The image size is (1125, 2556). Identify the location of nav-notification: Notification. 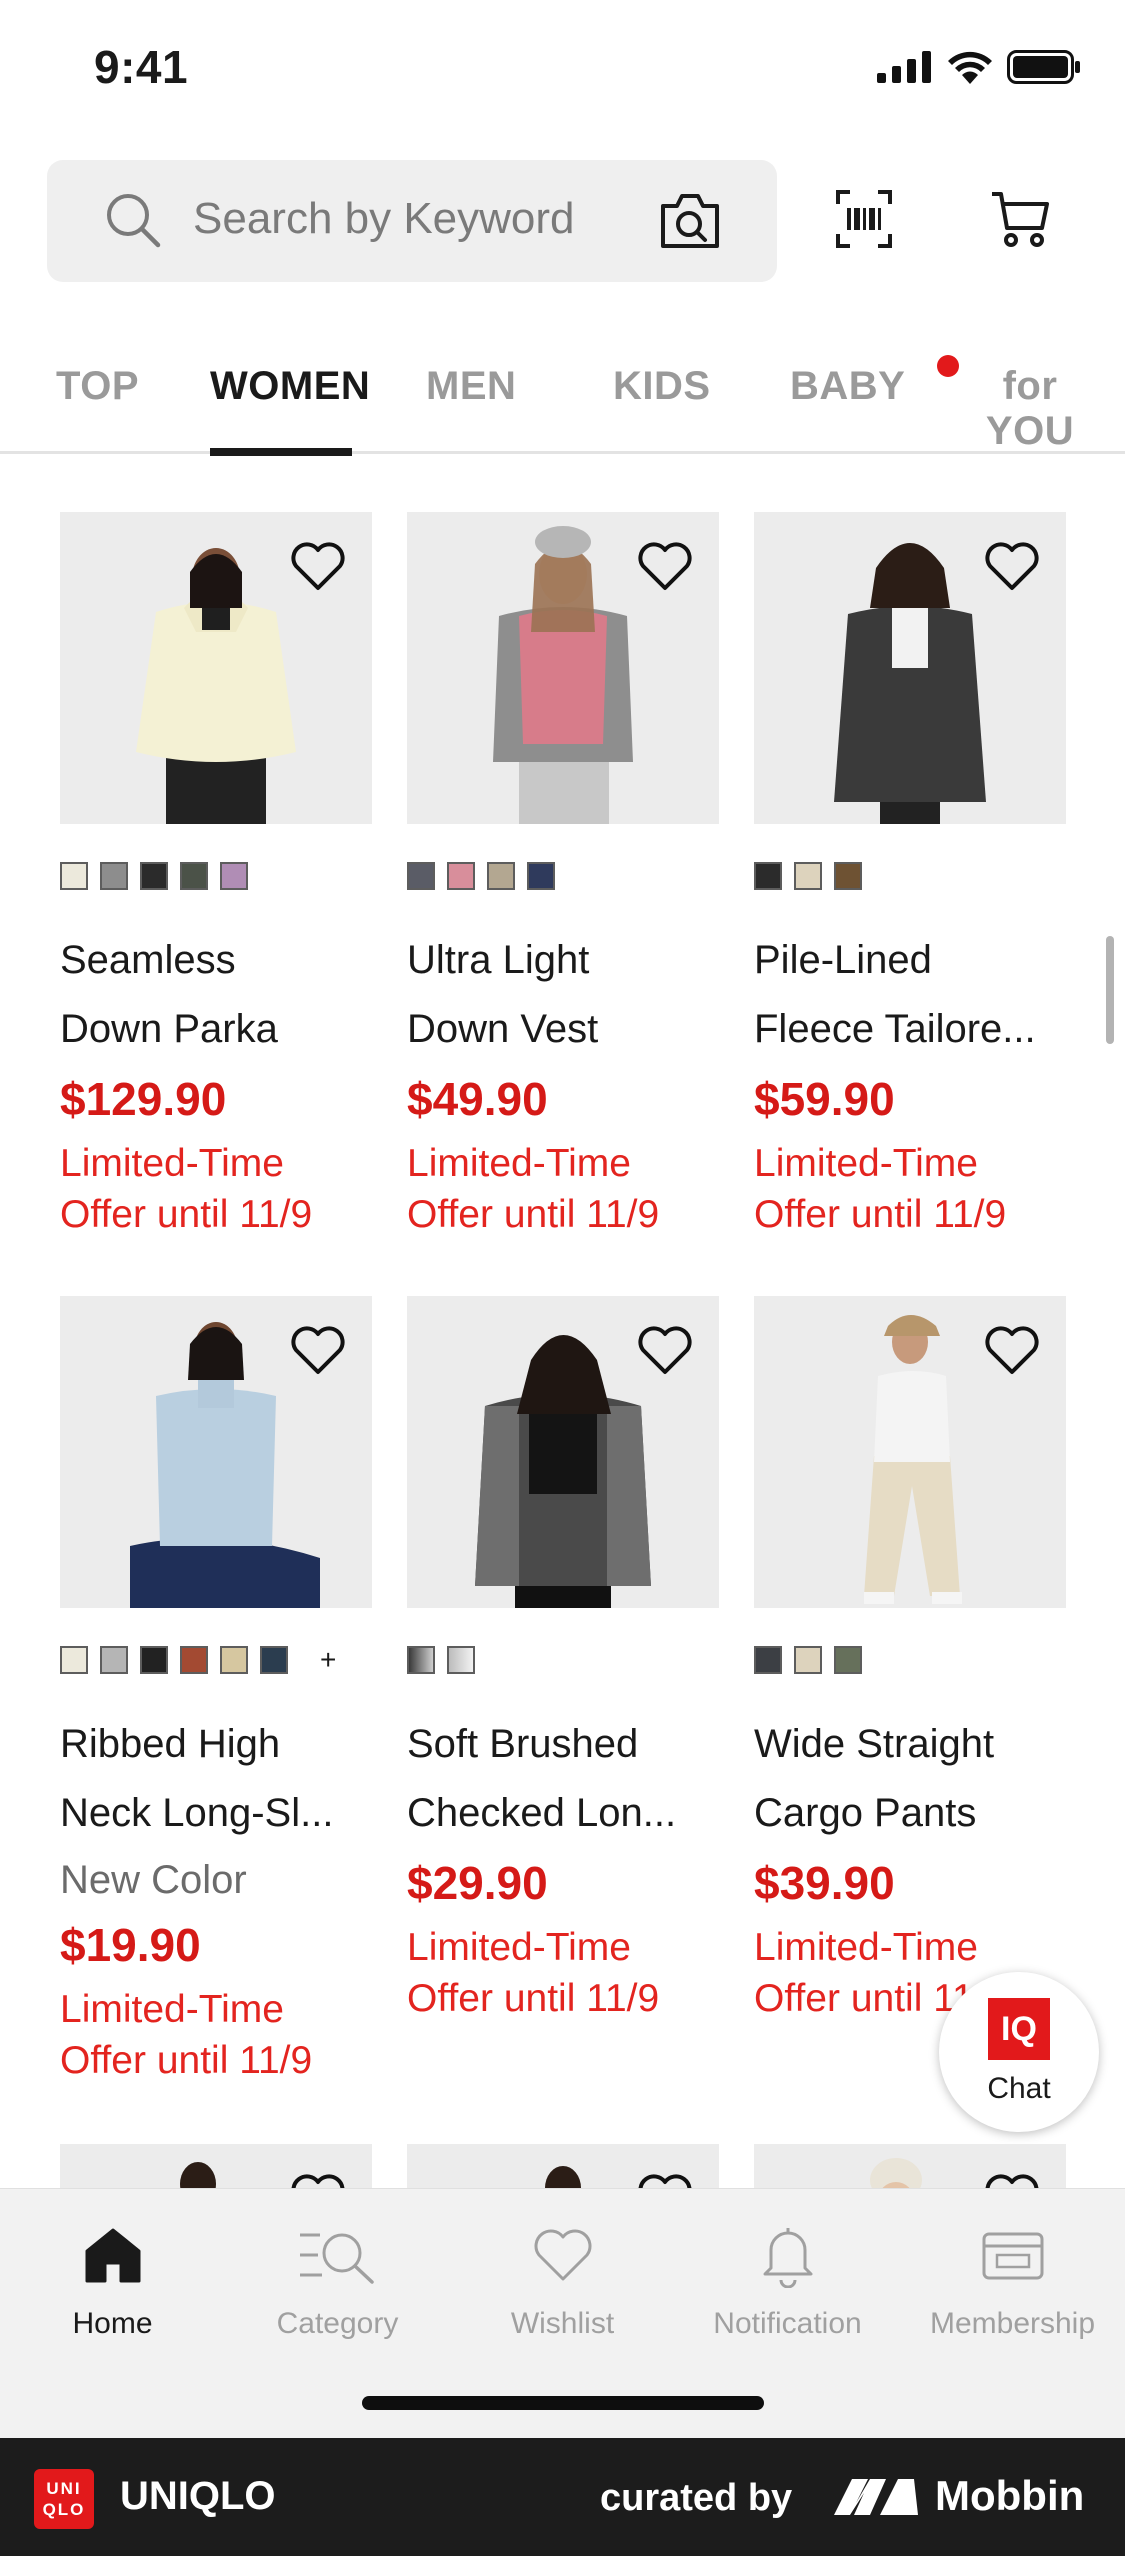
(787, 2280).